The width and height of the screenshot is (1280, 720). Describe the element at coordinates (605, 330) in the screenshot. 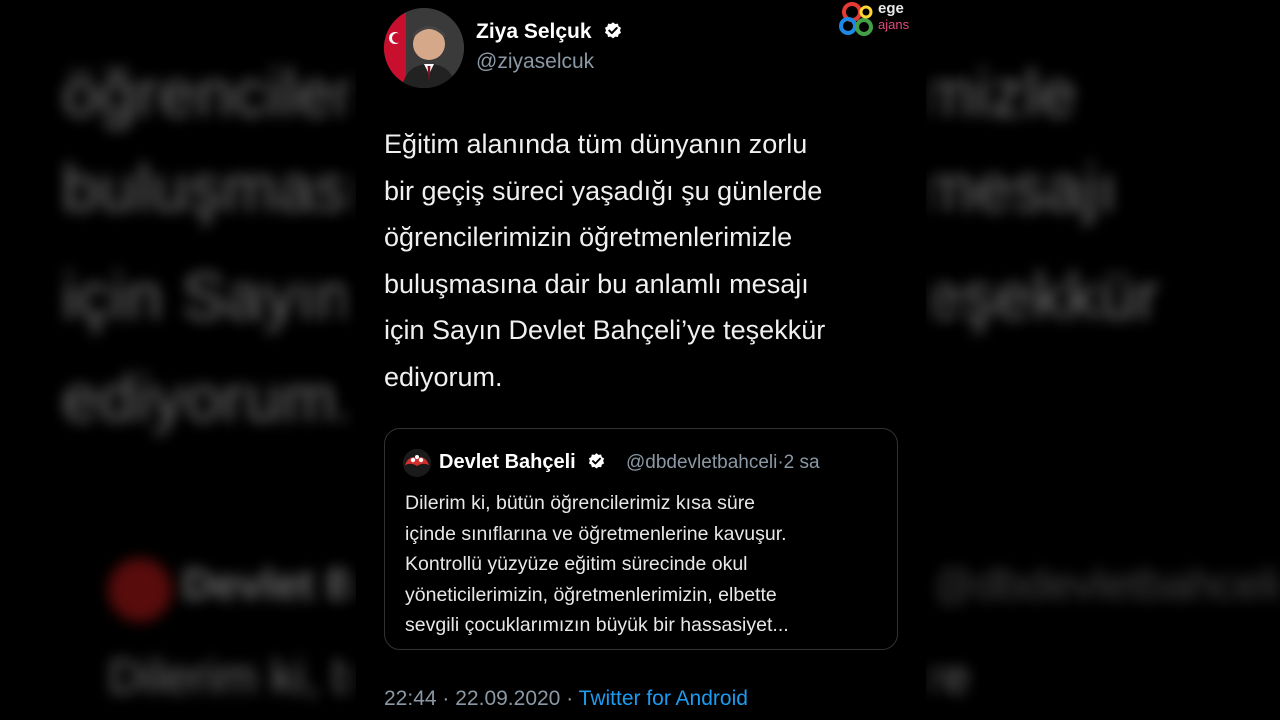

I see `tweet-line: için Sayın Devlet Bahçeli’ye teşekkür` at that location.